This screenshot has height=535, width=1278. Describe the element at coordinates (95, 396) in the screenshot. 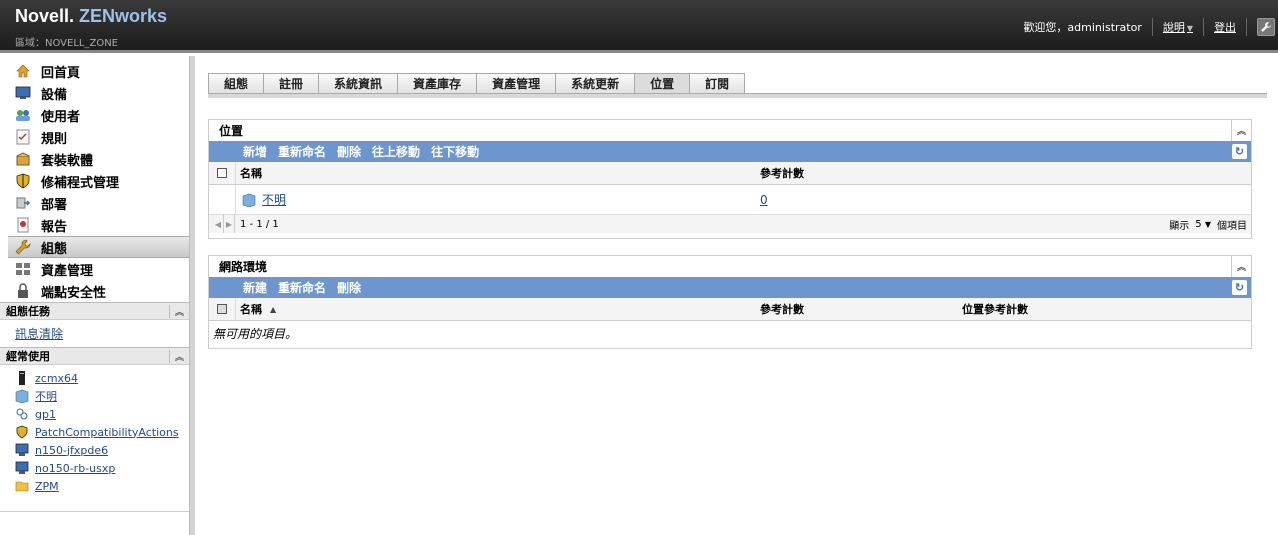

I see `favorite-item: 不明` at that location.